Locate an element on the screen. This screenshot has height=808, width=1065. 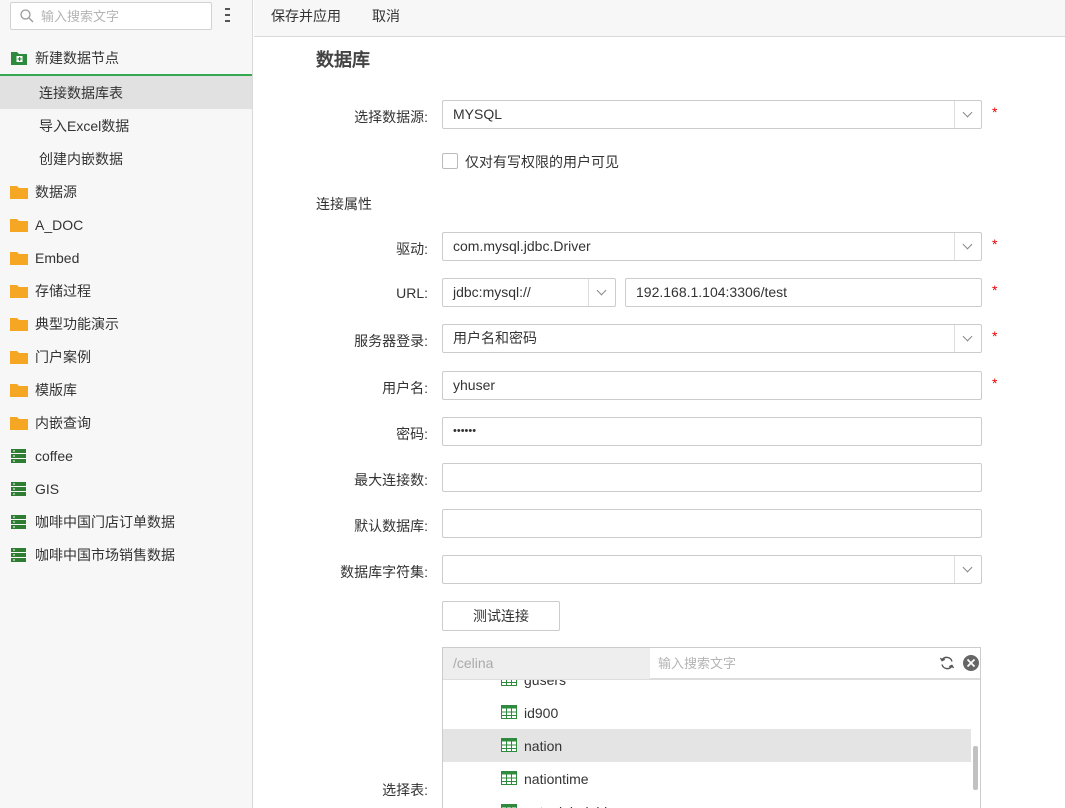
clear-icon is located at coordinates (971, 663).